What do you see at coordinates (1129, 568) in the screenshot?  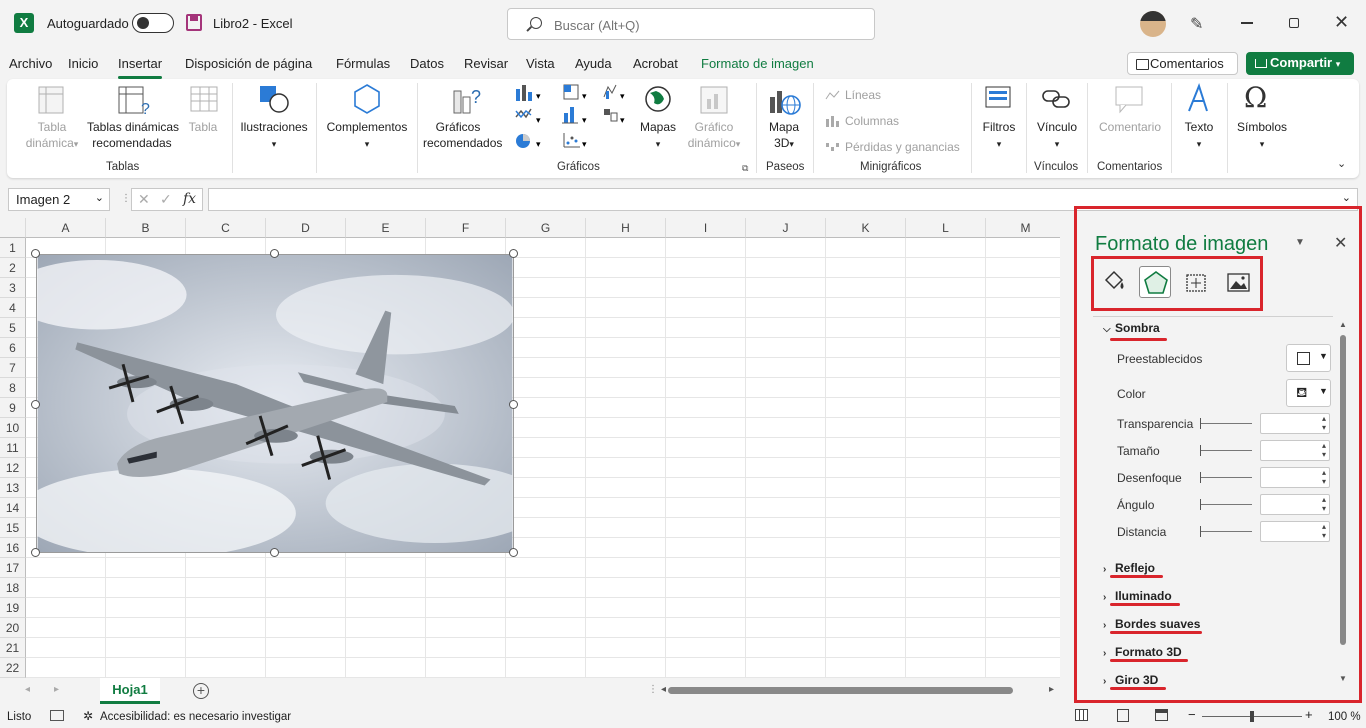 I see `section-reflejo: › Reflejo` at bounding box center [1129, 568].